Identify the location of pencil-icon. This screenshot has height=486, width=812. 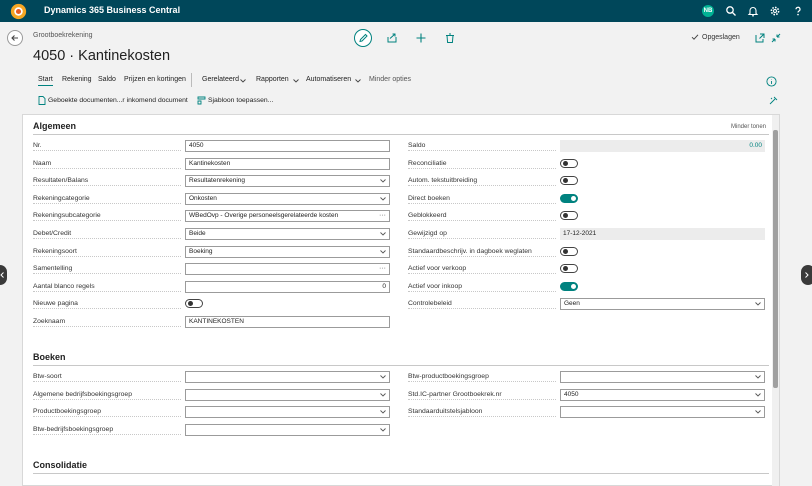
(363, 38).